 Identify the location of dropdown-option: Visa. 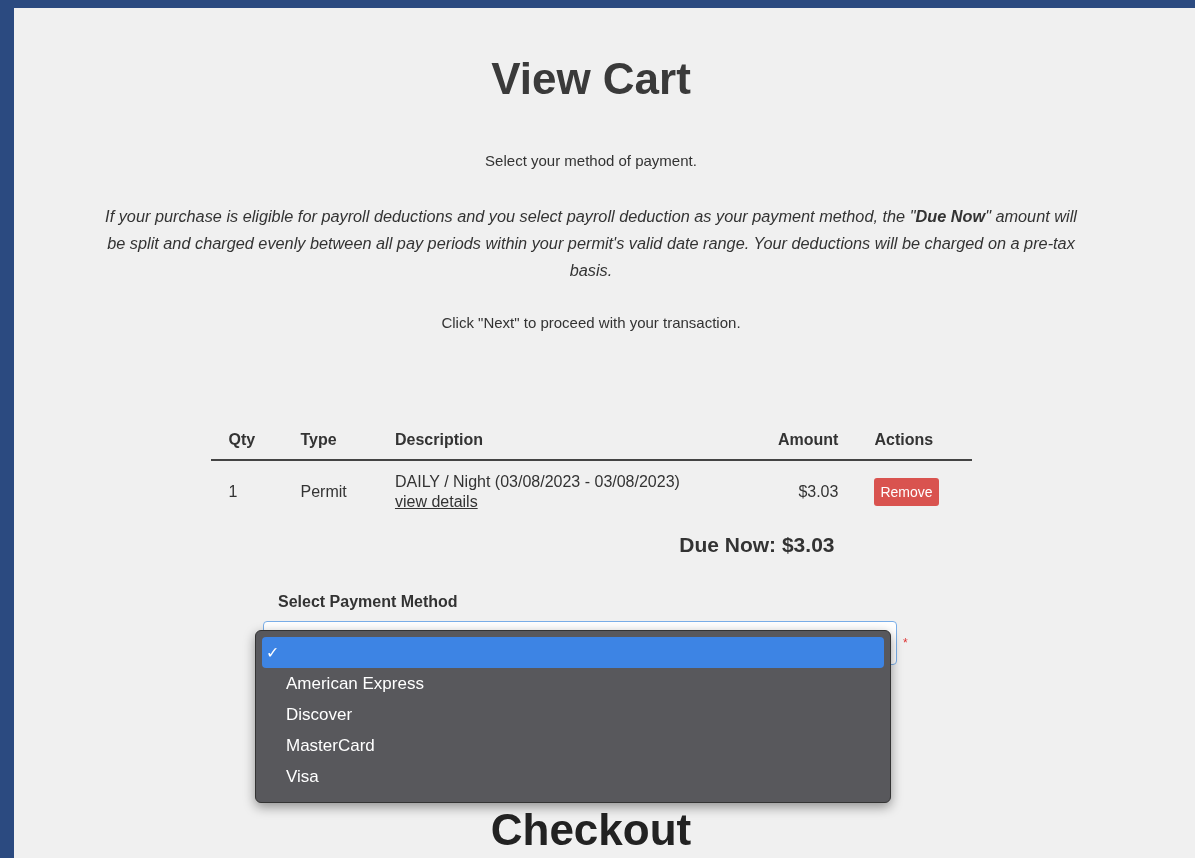
(573, 776).